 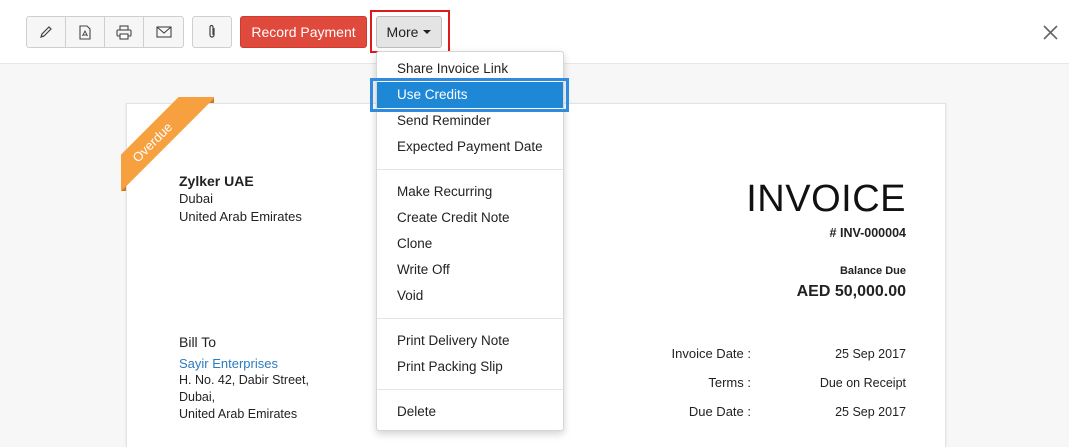 What do you see at coordinates (240, 199) in the screenshot?
I see `company-address: Zylker UAE Dubai United Arab Emirates` at bounding box center [240, 199].